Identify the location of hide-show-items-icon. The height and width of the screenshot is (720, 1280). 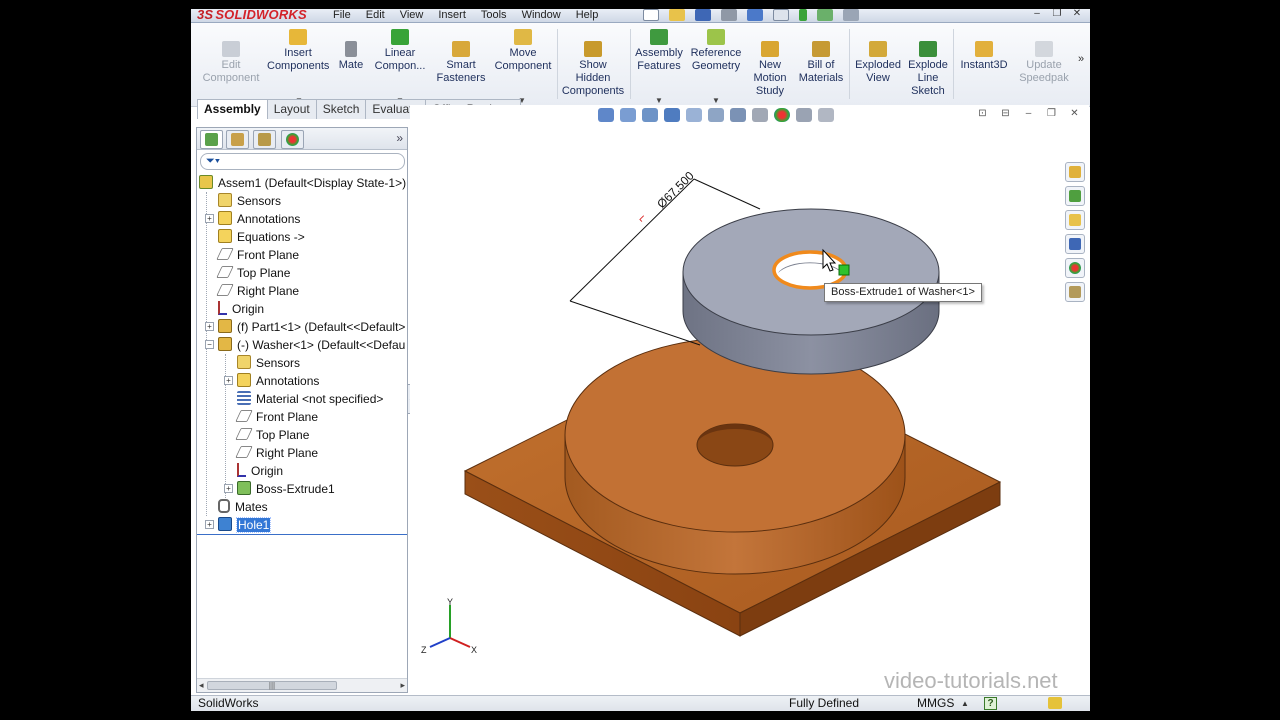
(760, 115).